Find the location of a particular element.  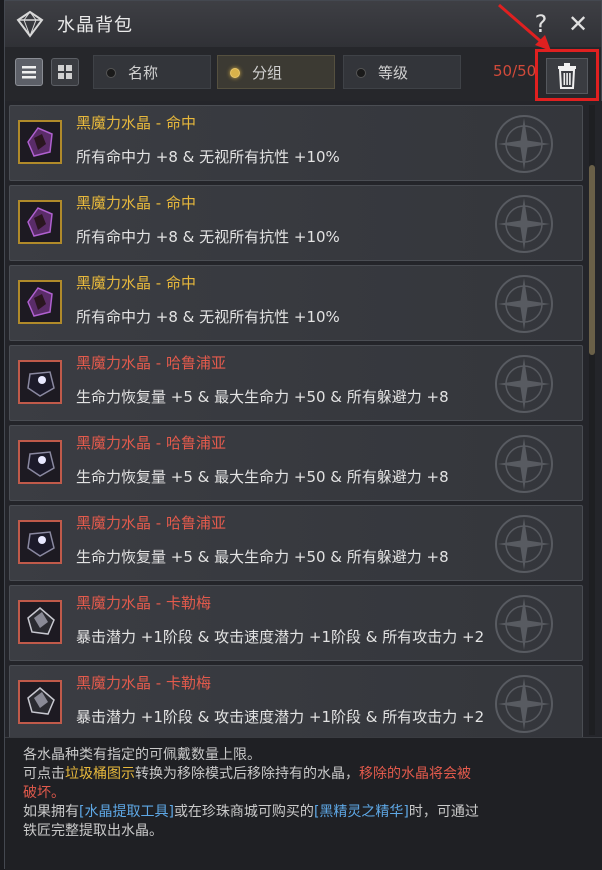

sort-option-label: 分组 is located at coordinates (267, 73).